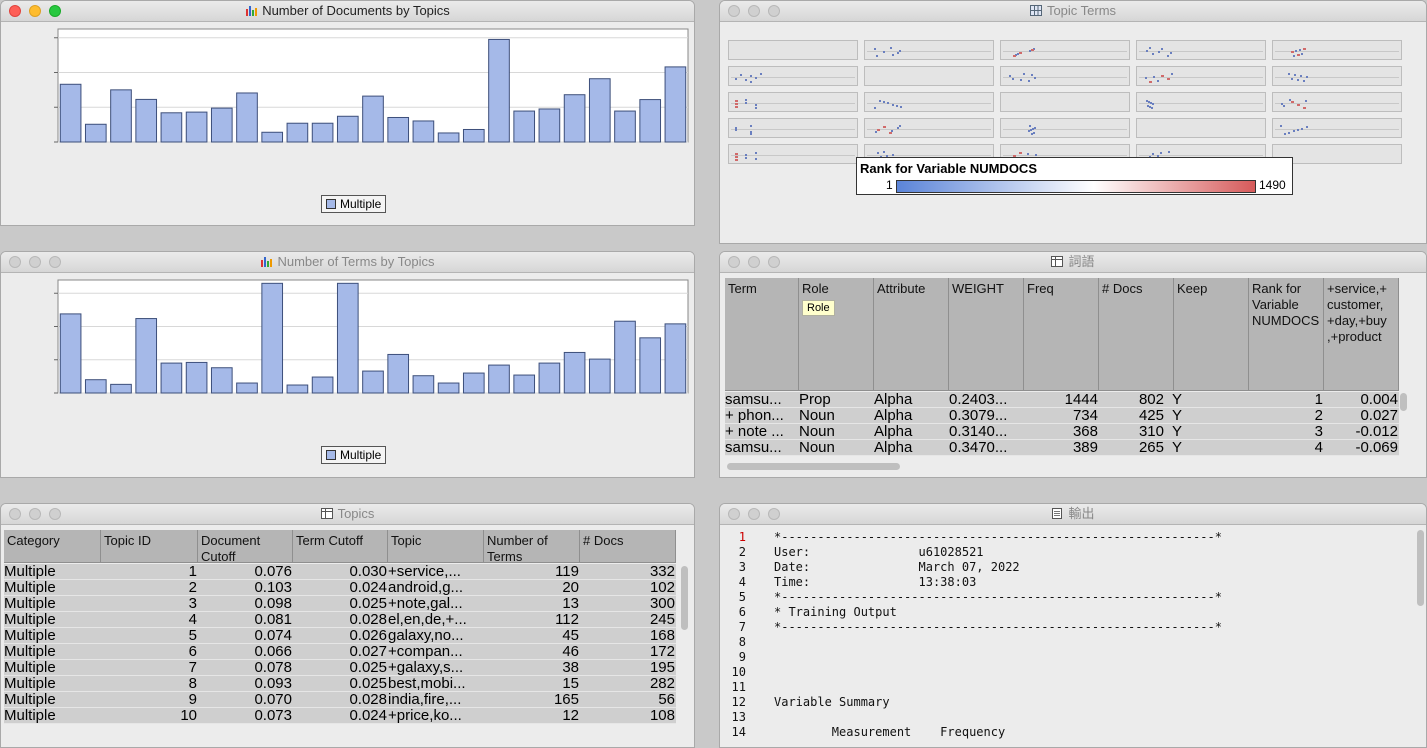 This screenshot has width=1427, height=748. I want to click on table-cell: Noun, so click(817, 416).